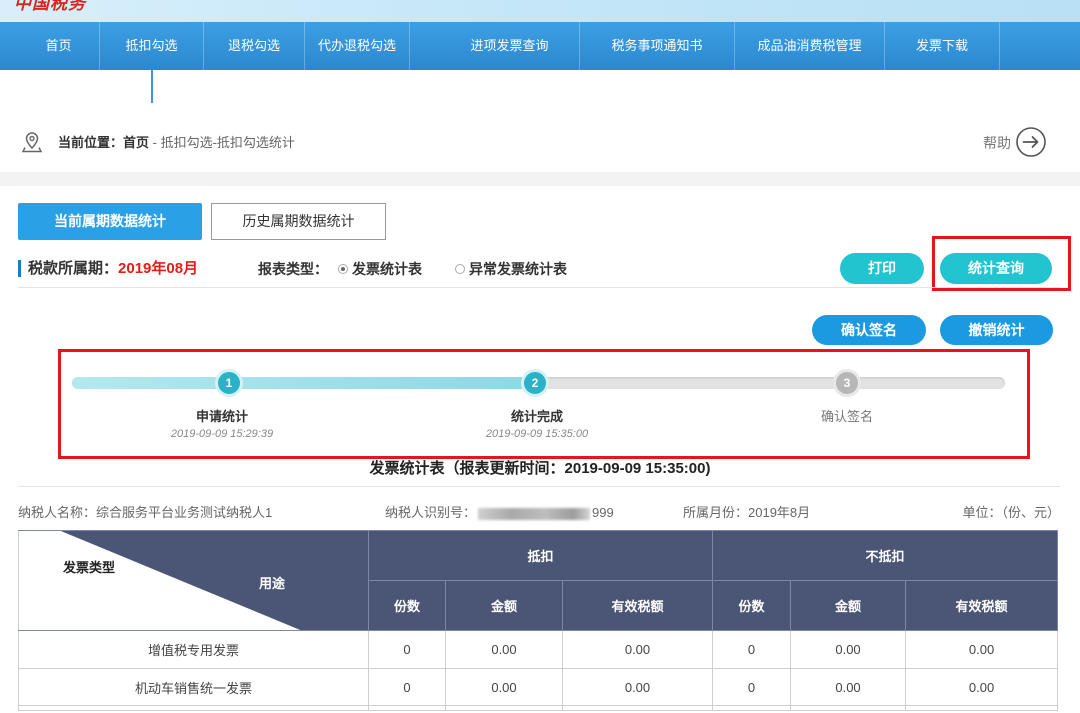  I want to click on unit: 单位：（份、元）, so click(1011, 513).